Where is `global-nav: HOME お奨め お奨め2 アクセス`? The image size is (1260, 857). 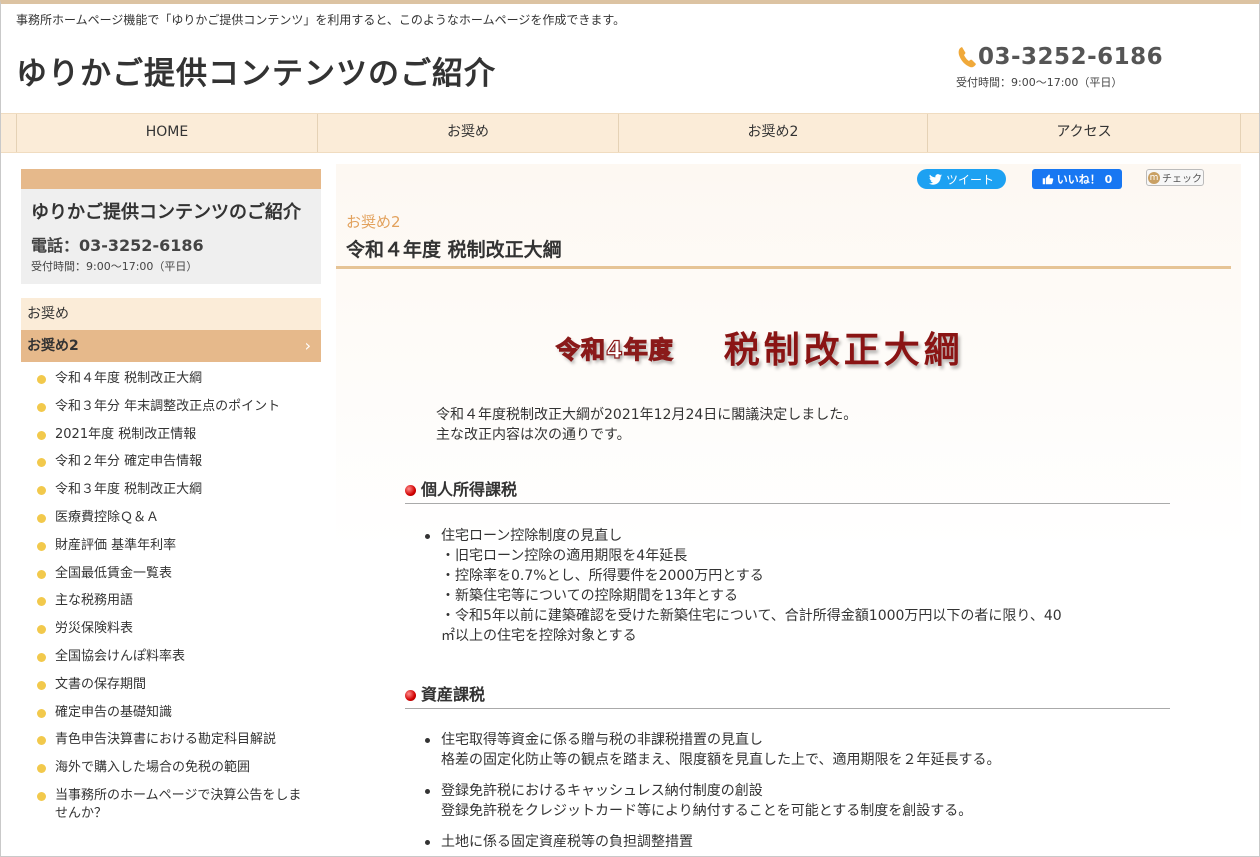
global-nav: HOME お奨め お奨め2 アクセス is located at coordinates (630, 133).